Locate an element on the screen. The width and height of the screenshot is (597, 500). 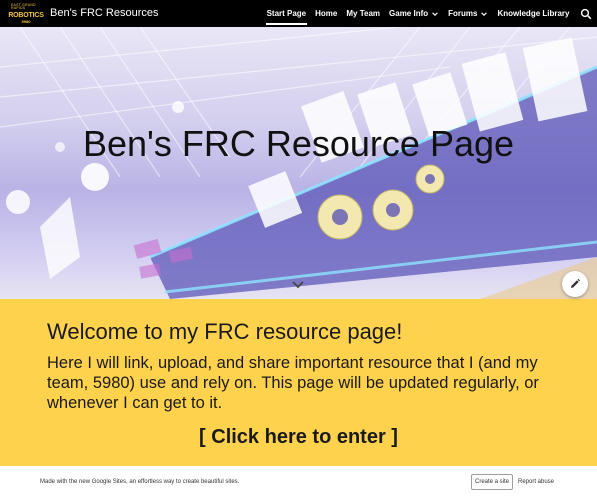
nav-item-label: Knowledge Library is located at coordinates (533, 13).